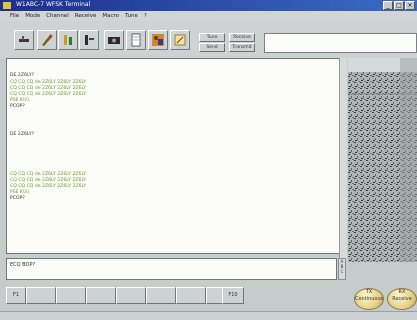  I want to click on window-controls: _ □ ×, so click(399, 5).